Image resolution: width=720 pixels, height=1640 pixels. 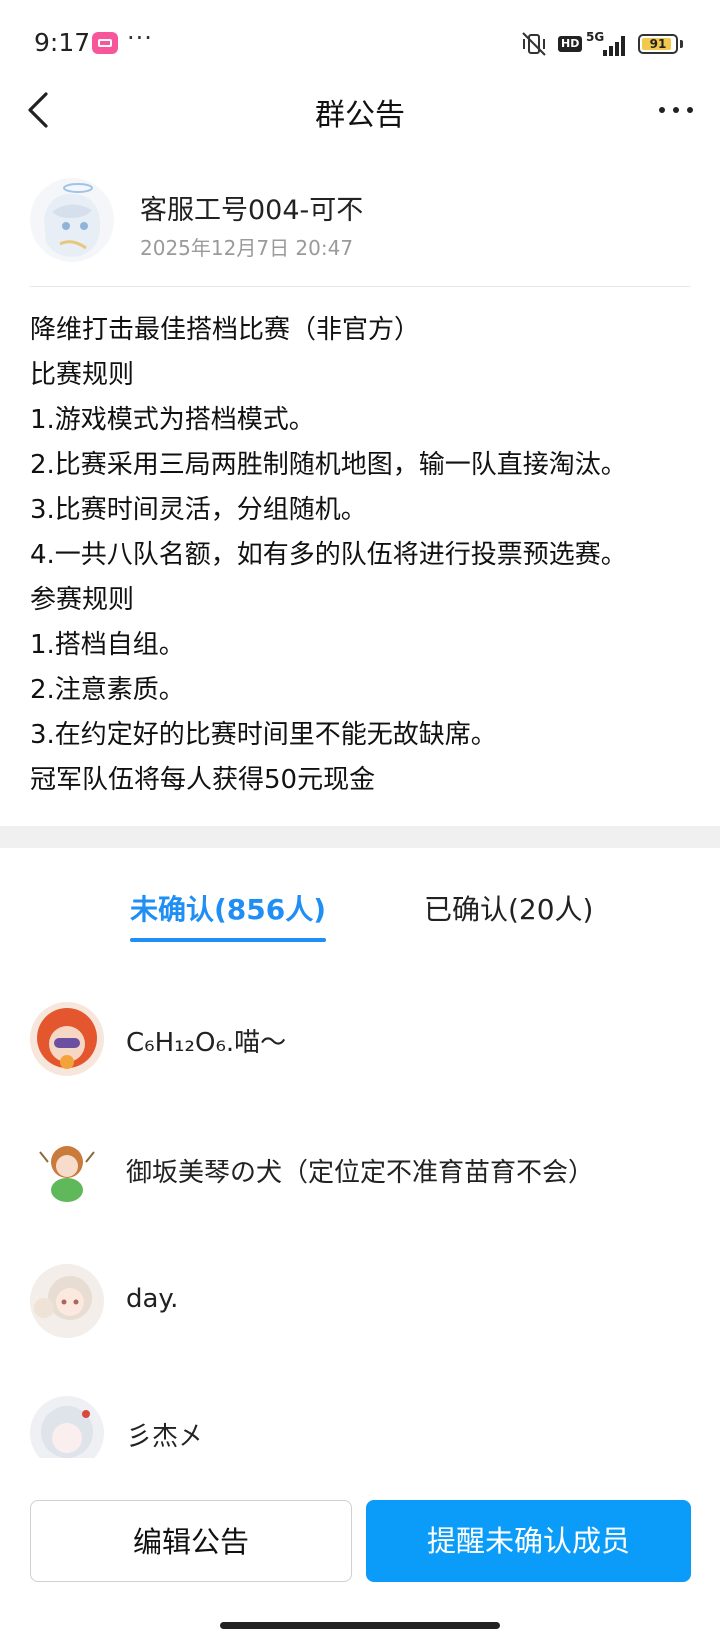 I want to click on member-name: 彡杰㐅, so click(x=165, y=1437).